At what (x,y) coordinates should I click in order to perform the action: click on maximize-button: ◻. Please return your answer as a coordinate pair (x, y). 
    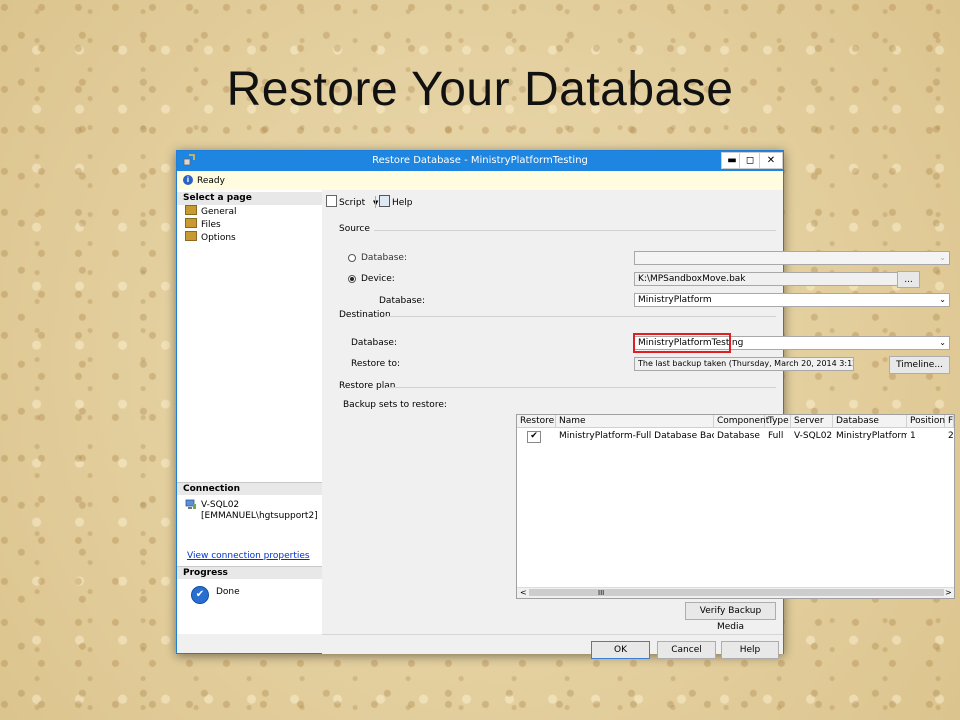
    Looking at the image, I should click on (750, 160).